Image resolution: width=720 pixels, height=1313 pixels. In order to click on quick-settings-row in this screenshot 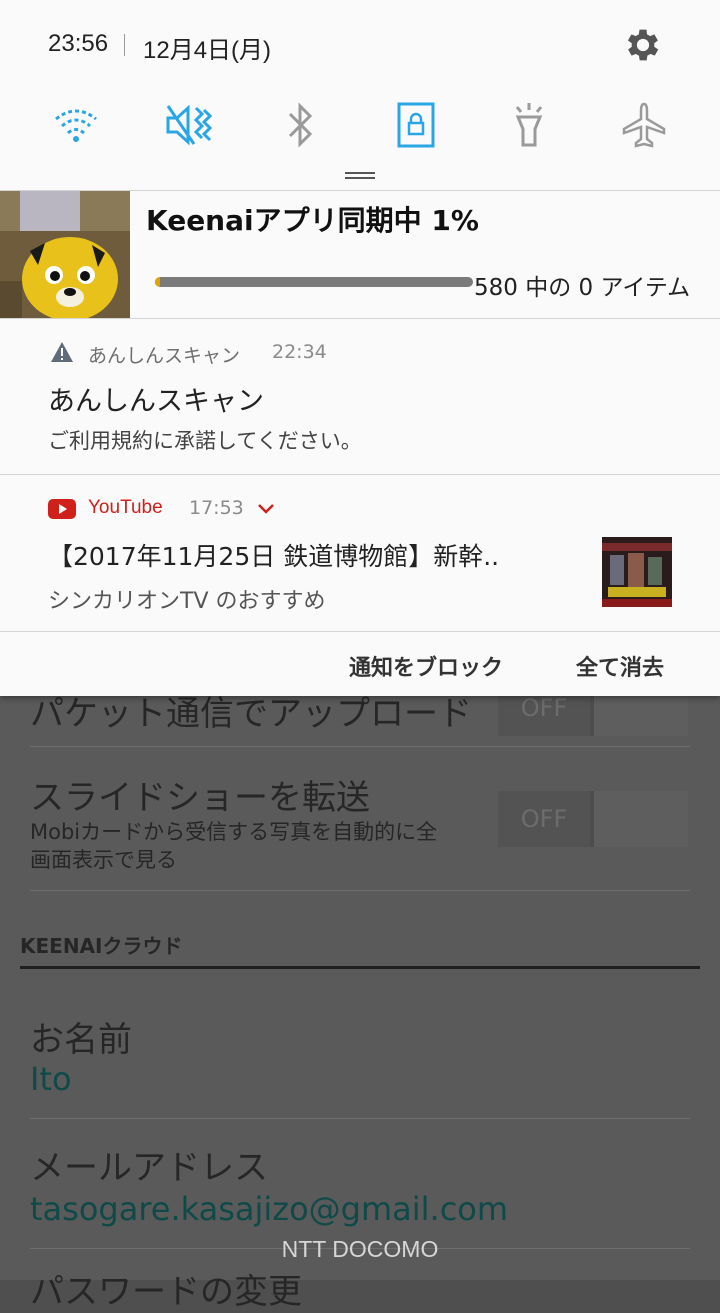, I will do `click(360, 125)`.